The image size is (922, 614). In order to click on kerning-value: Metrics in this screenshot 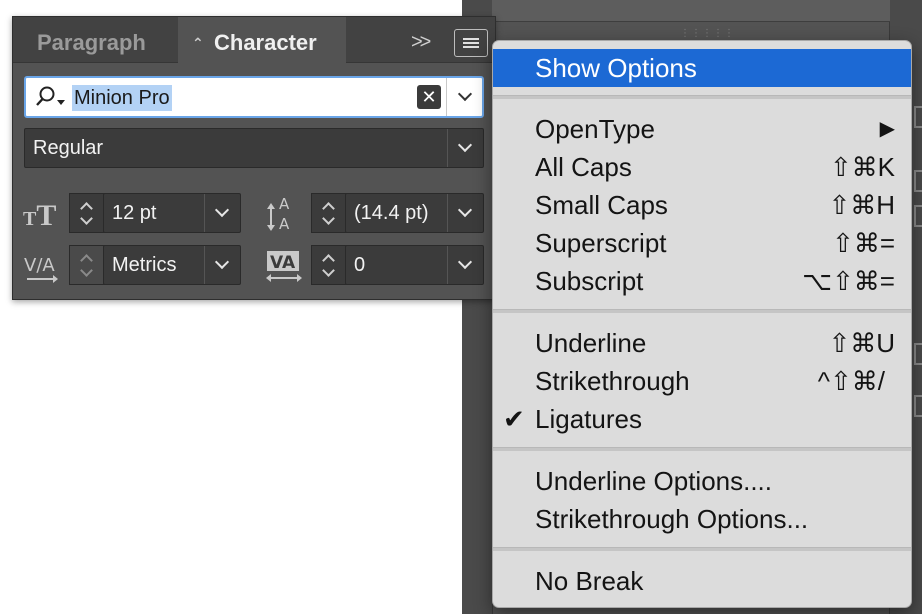, I will do `click(144, 265)`.